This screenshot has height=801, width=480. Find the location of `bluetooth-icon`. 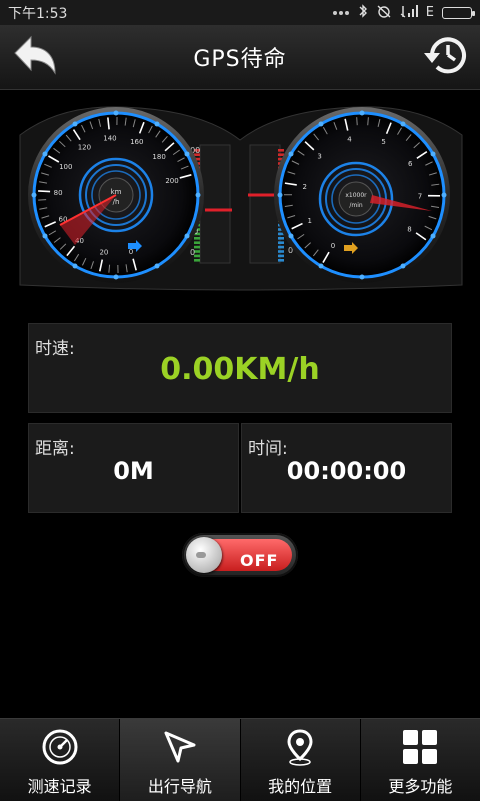

bluetooth-icon is located at coordinates (363, 13).